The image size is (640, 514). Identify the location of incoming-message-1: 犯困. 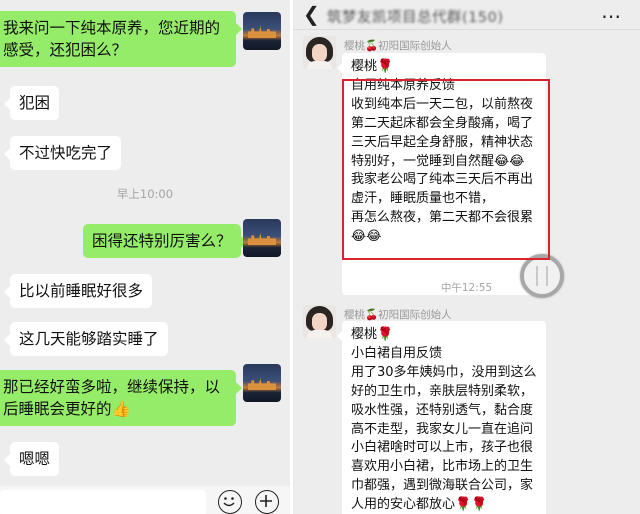
(31, 103).